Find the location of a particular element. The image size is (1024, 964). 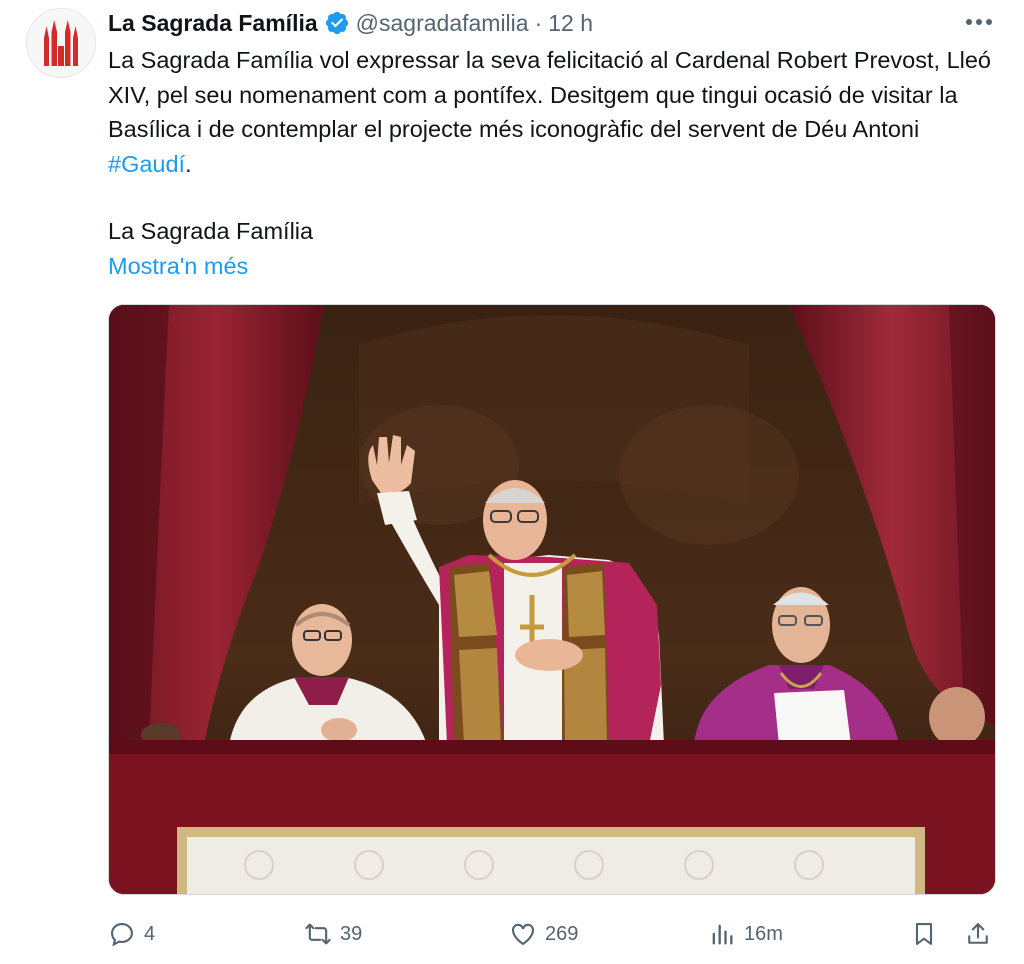

share-button is located at coordinates (978, 934).